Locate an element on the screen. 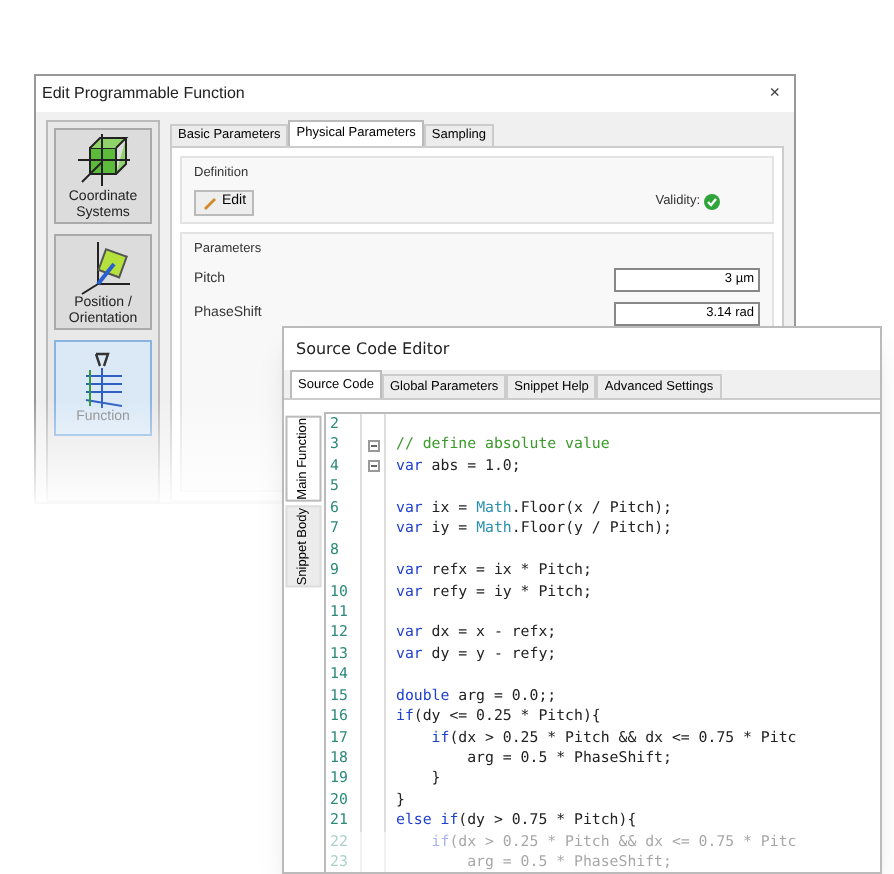 The width and height of the screenshot is (894, 874). window-title: Edit Programmable Function is located at coordinates (143, 94).